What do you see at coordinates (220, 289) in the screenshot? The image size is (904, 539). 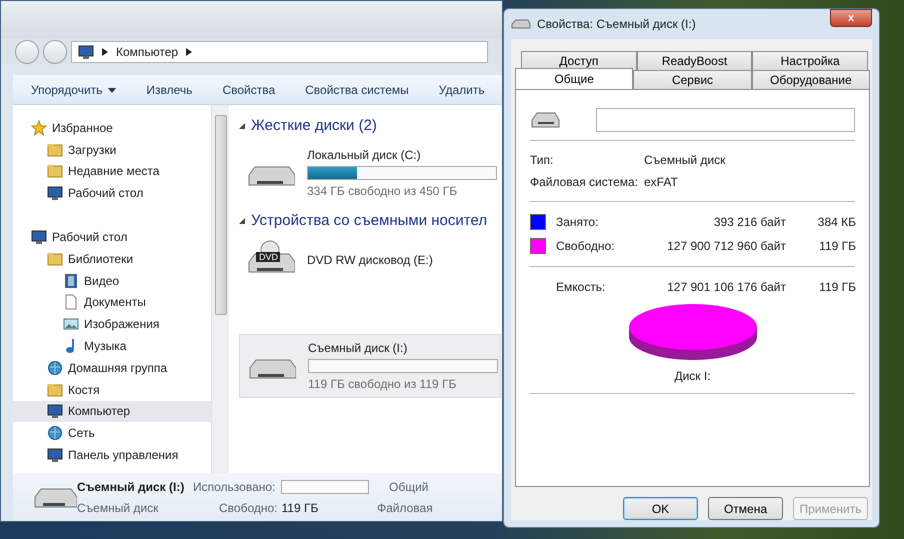 I see `scrollbar` at bounding box center [220, 289].